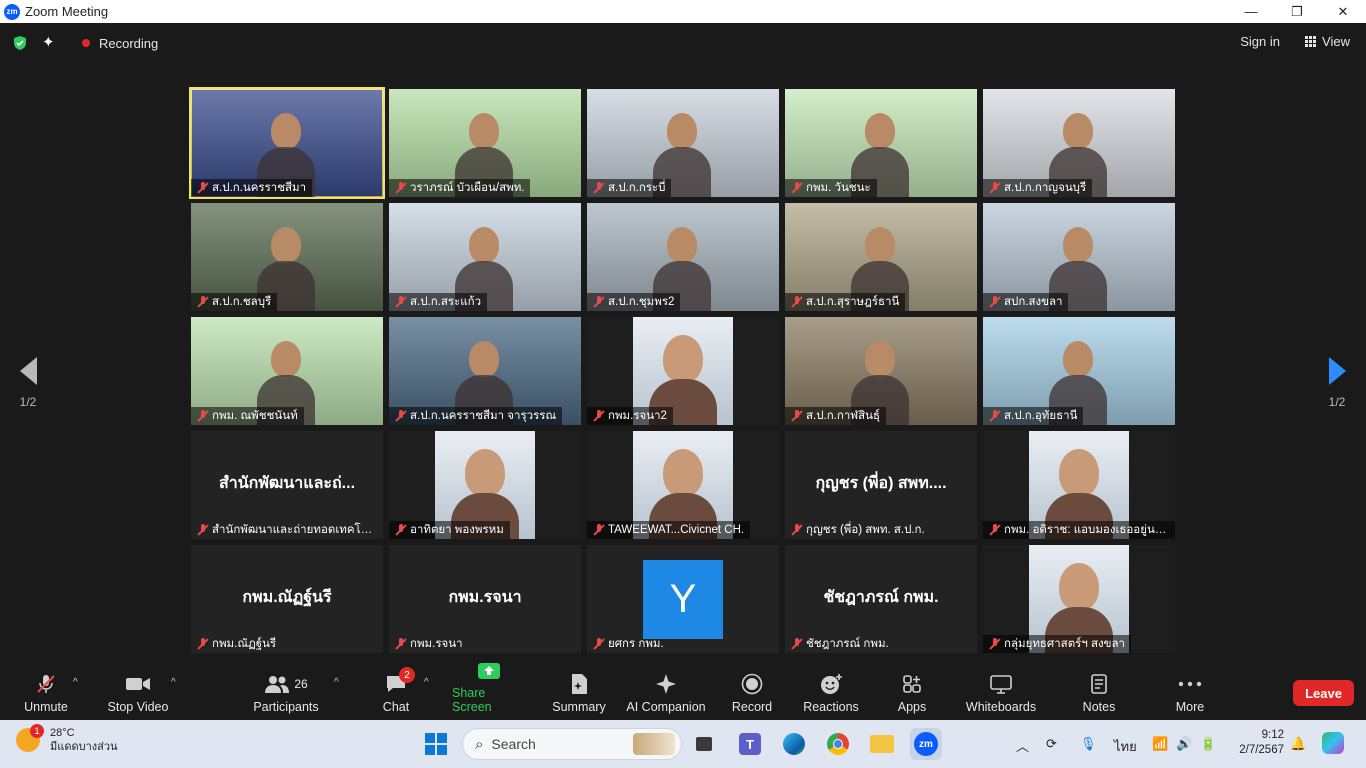 The width and height of the screenshot is (1366, 768). I want to click on participant-tile: สปก.สงขลา, so click(1079, 257).